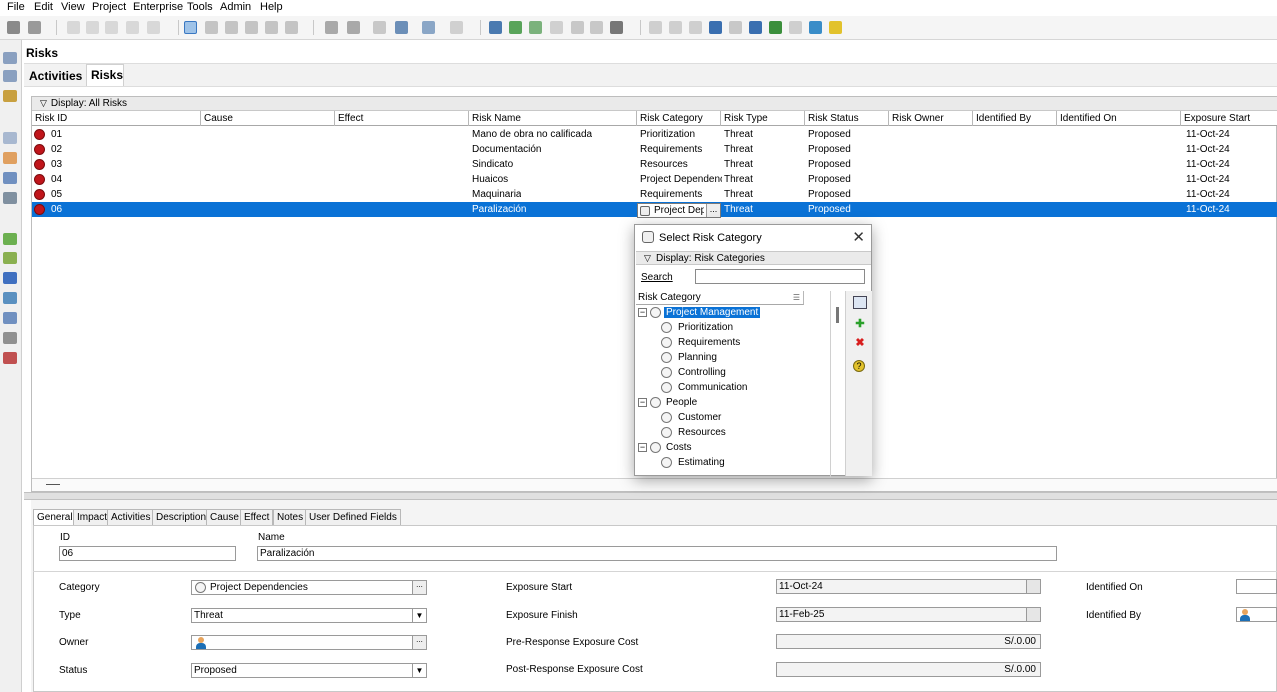 Image resolution: width=1277 pixels, height=692 pixels. I want to click on exposure-start-field: 11-Oct-24, so click(908, 586).